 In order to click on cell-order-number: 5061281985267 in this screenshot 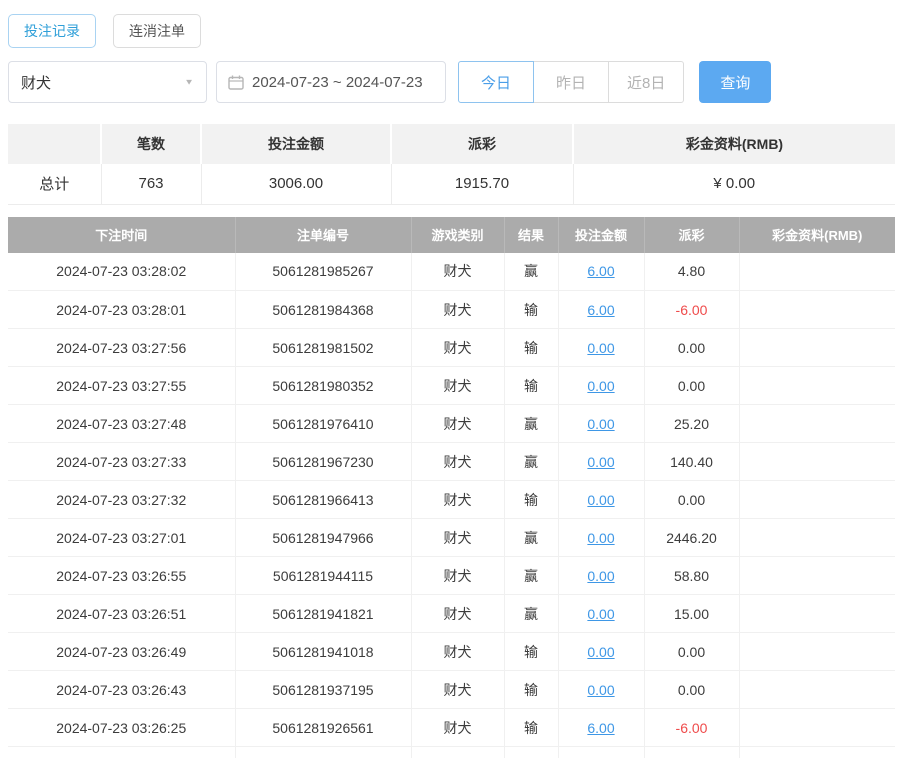, I will do `click(323, 271)`.